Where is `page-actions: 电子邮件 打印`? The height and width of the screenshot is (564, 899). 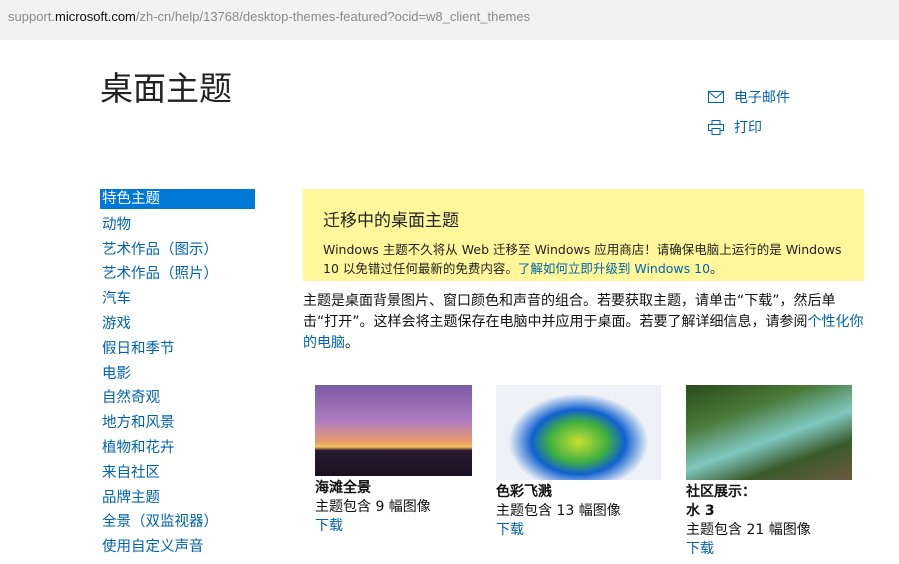
page-actions: 电子邮件 打印 is located at coordinates (749, 112).